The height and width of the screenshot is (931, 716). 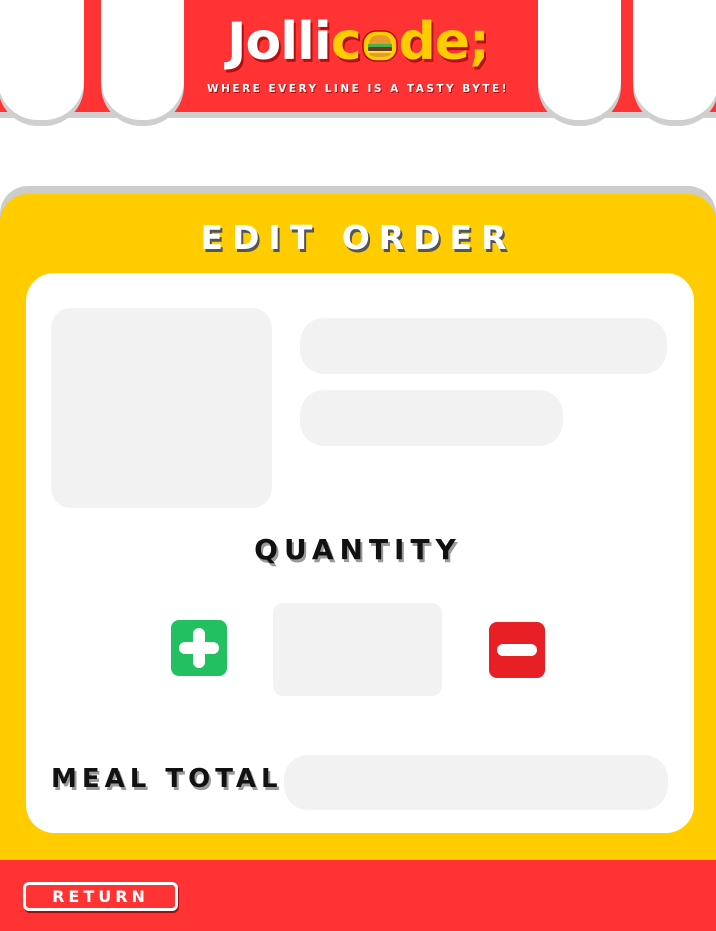 I want to click on tagline: WHERE EVERY LINE IS A TASTY BYTE!, so click(x=358, y=89).